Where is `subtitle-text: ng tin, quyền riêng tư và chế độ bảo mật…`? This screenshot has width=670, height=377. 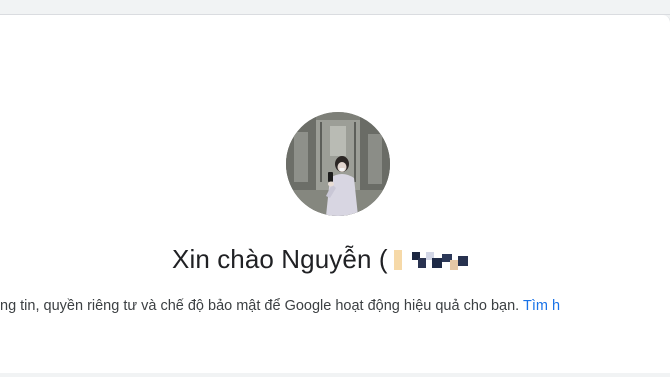
subtitle-text: ng tin, quyền riêng tư và chế độ bảo mật… is located at coordinates (261, 306).